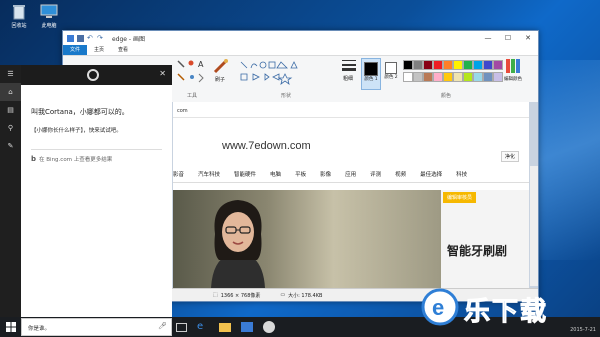 The height and width of the screenshot is (337, 600). I want to click on purify-button: 净化, so click(509, 156).